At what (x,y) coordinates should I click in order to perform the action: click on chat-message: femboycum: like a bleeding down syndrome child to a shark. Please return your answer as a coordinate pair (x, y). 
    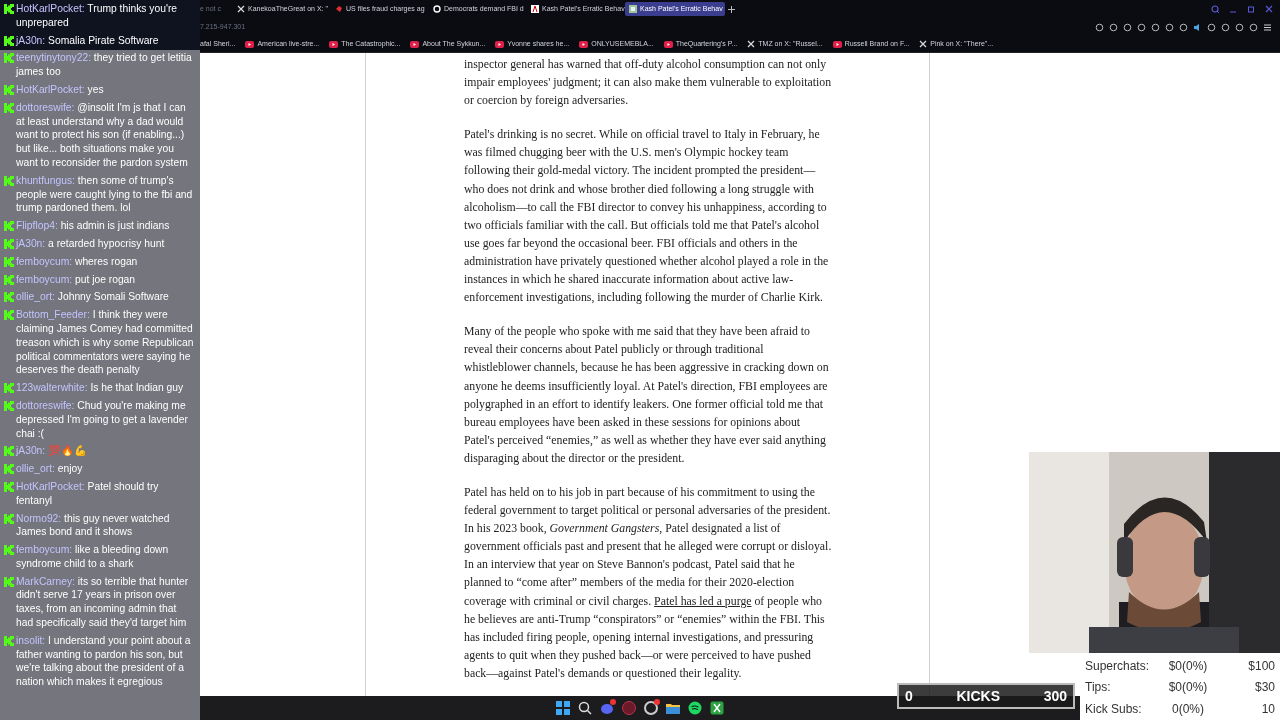
    Looking at the image, I should click on (93, 557).